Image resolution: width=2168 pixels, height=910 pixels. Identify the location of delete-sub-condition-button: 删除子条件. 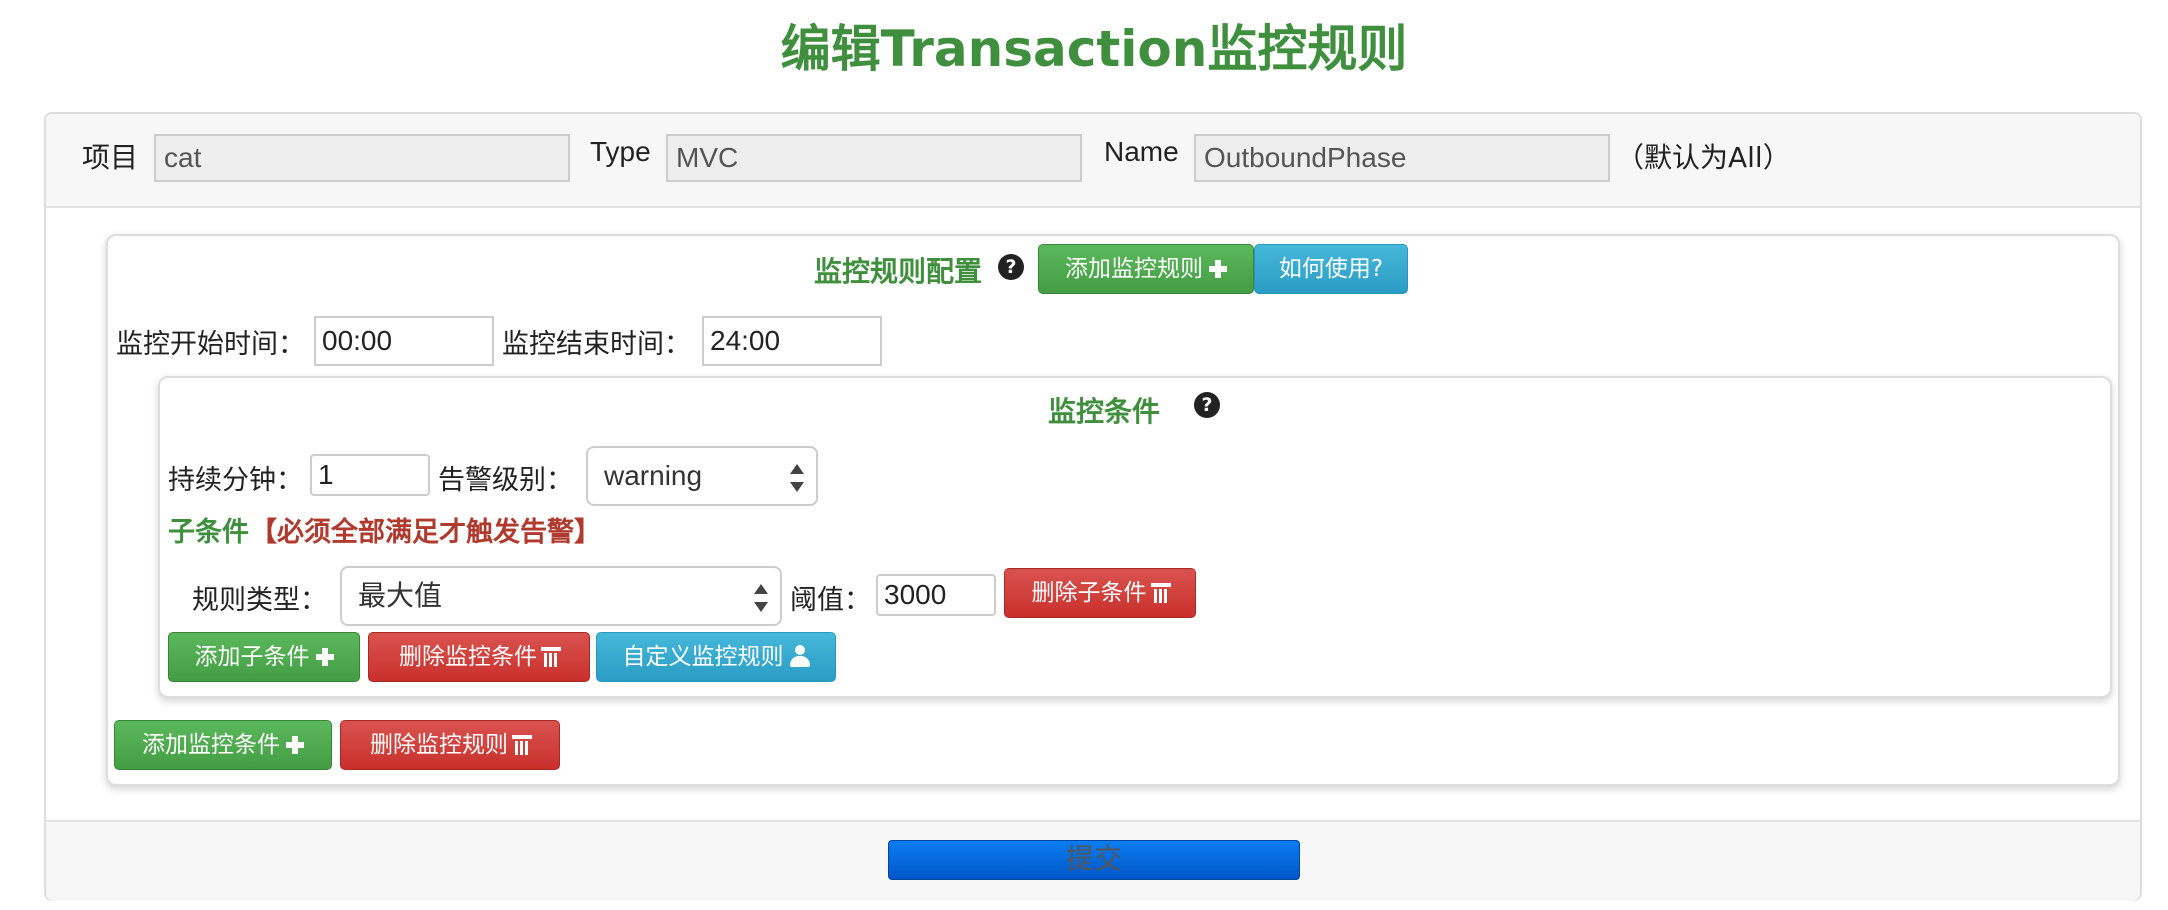
(1100, 593).